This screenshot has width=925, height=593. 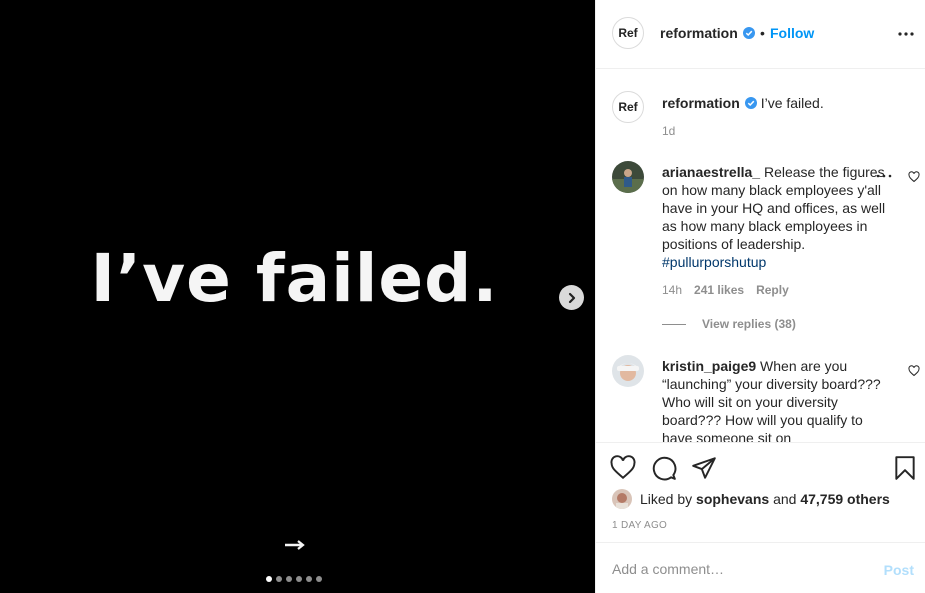 I want to click on reply-button: Reply, so click(x=772, y=290).